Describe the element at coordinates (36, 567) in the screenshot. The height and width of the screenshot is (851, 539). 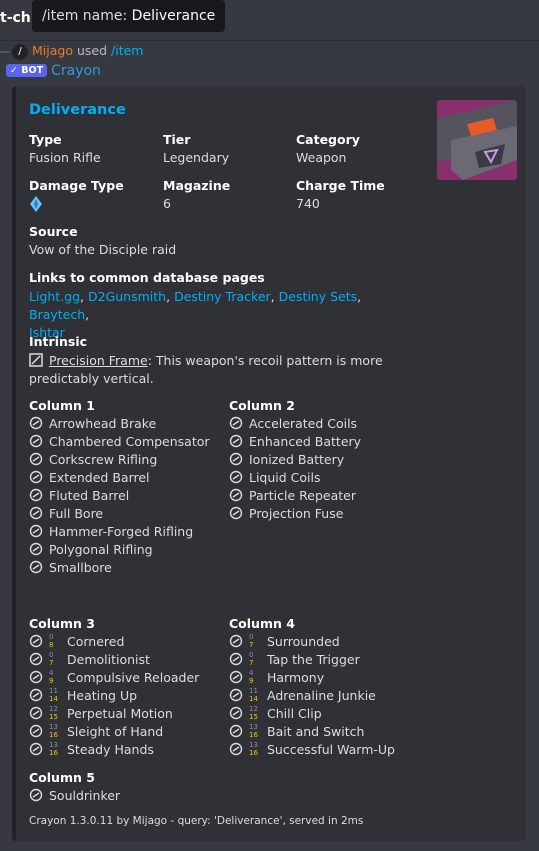
I see `smallbore-icon` at that location.